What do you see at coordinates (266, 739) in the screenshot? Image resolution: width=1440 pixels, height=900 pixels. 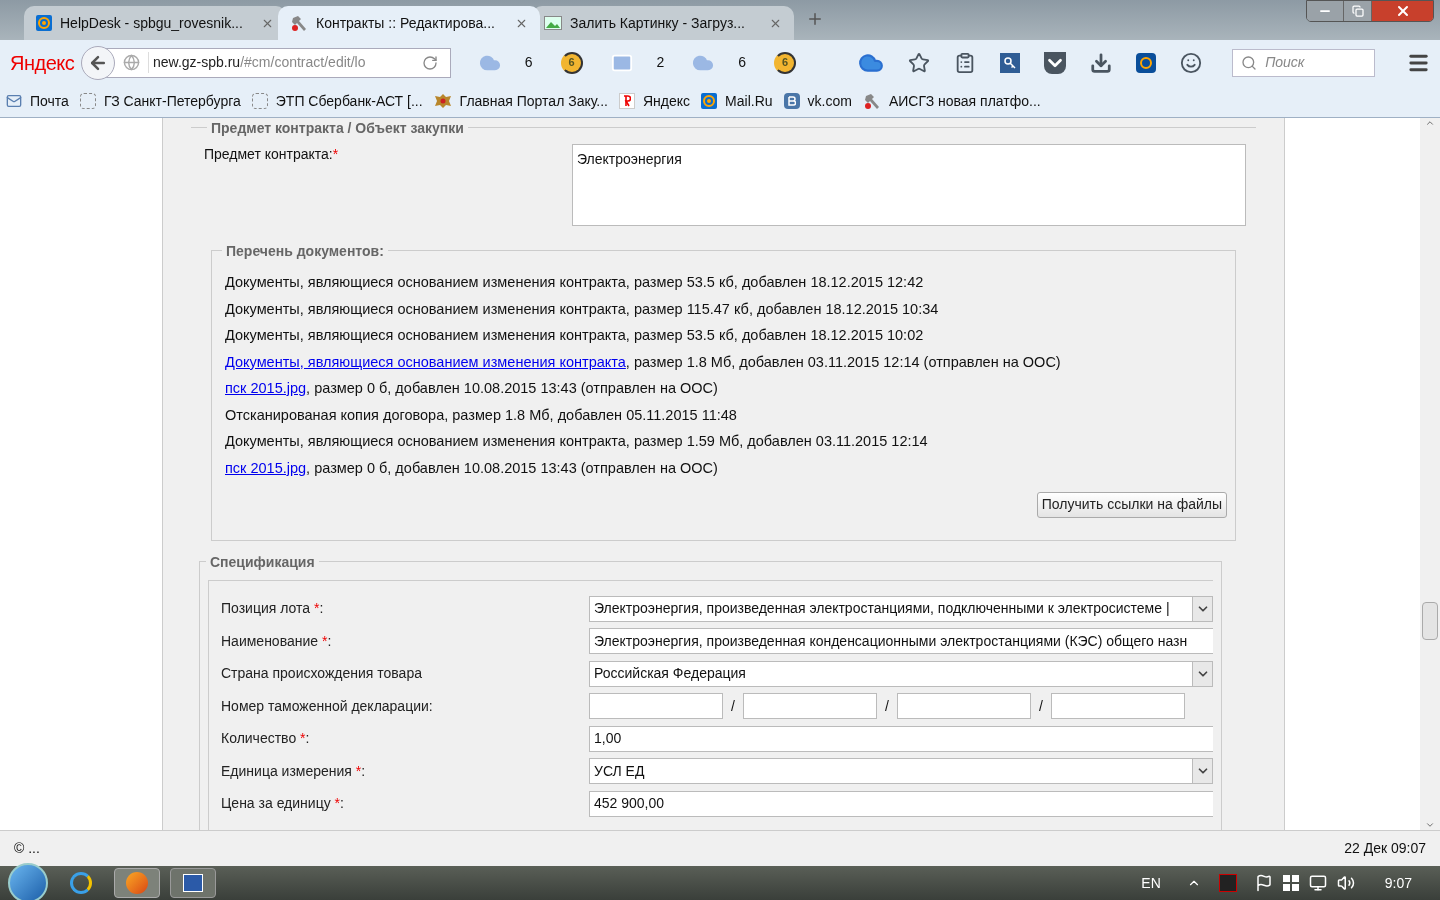 I see `field-label: Количество *:` at bounding box center [266, 739].